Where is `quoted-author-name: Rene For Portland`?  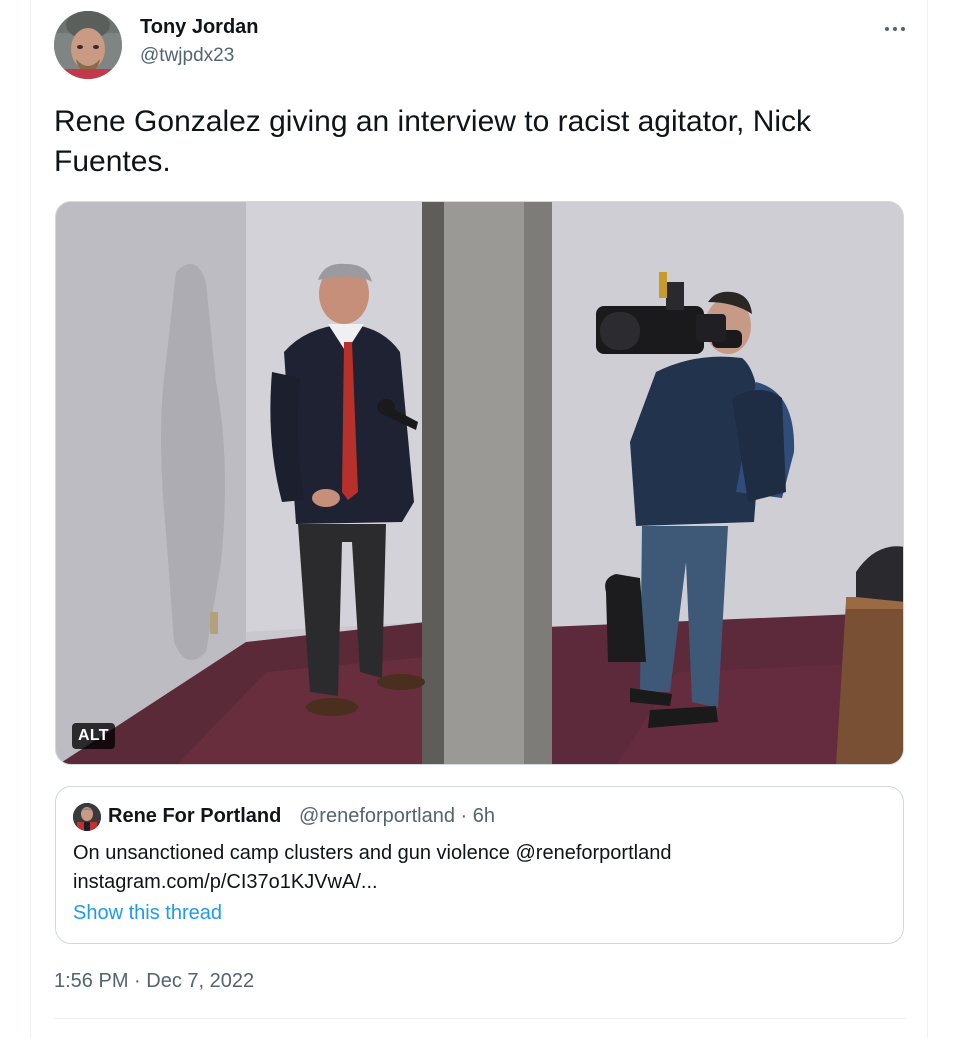 quoted-author-name: Rene For Portland is located at coordinates (195, 816).